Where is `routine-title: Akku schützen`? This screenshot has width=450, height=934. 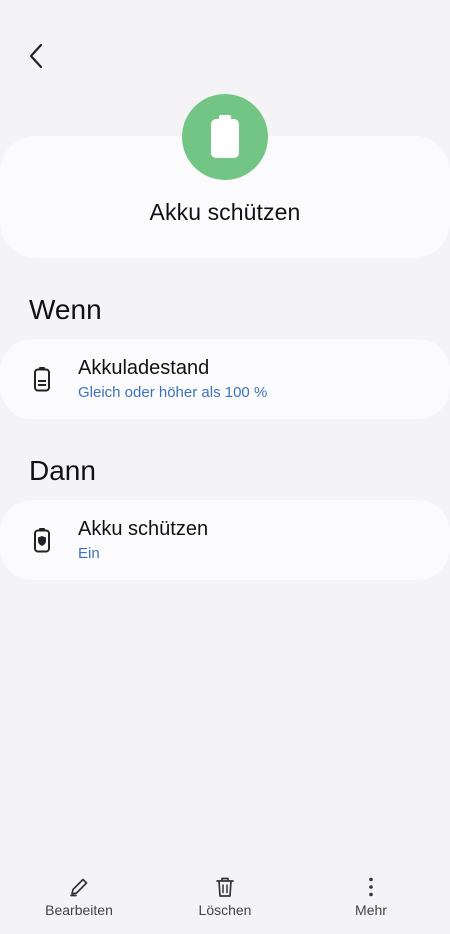
routine-title: Akku schützen is located at coordinates (225, 212).